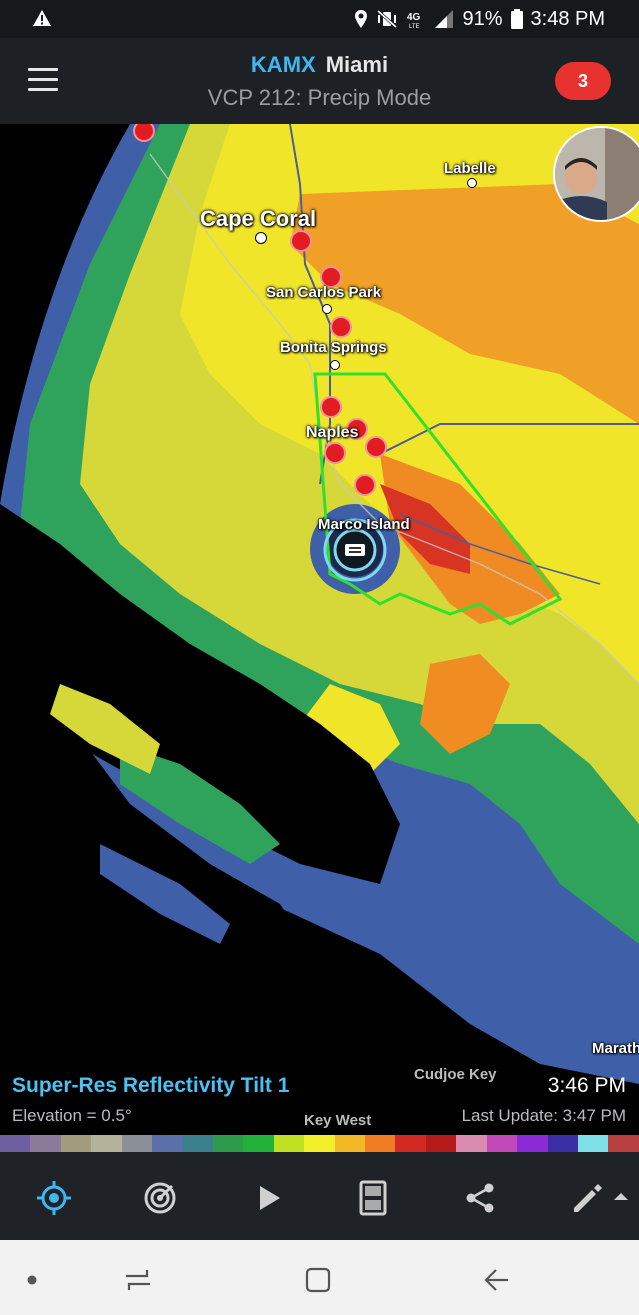  I want to click on avatar-image, so click(597, 174).